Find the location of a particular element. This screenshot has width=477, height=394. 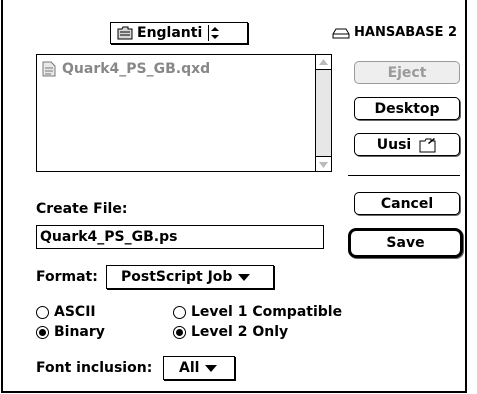

scroll-up-arrow is located at coordinates (323, 62).